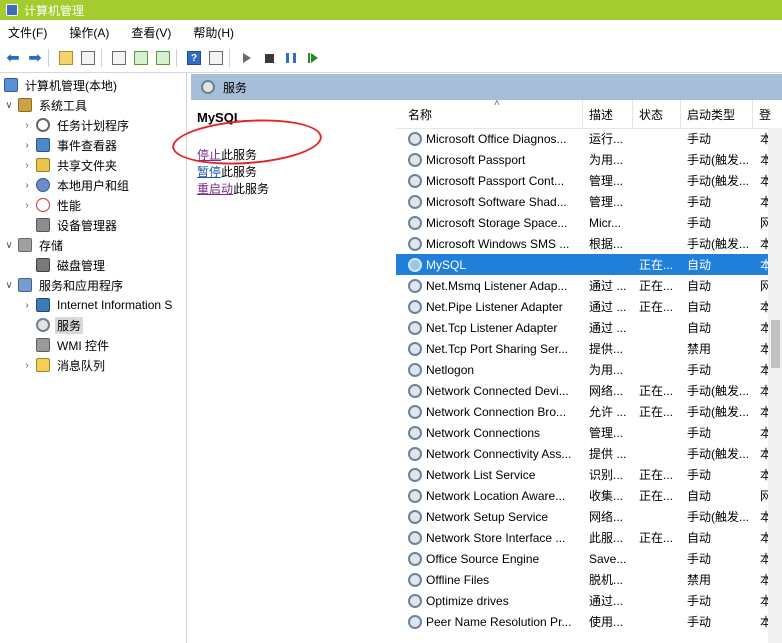 The height and width of the screenshot is (643, 782). I want to click on table-row: Microsoft Software Shad... 管理... 手动本, so click(583, 201).